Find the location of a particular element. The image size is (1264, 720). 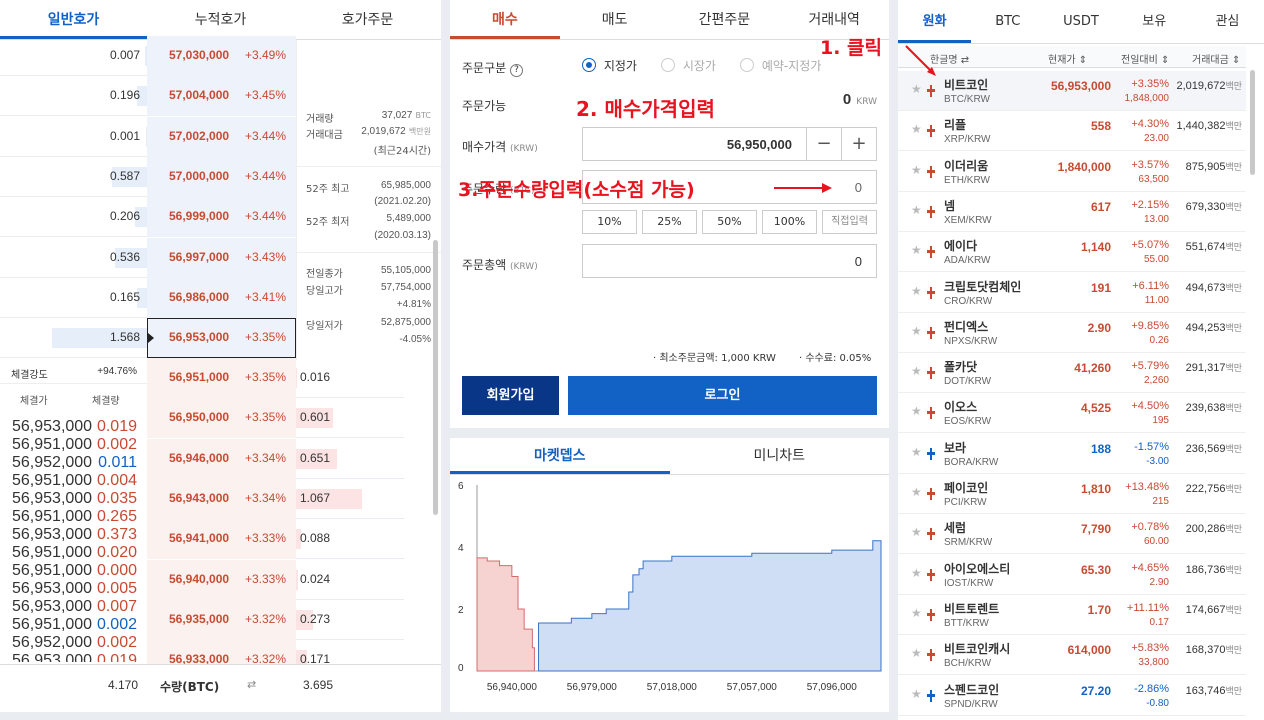

tab-holdings: 보유 is located at coordinates (1154, 21).